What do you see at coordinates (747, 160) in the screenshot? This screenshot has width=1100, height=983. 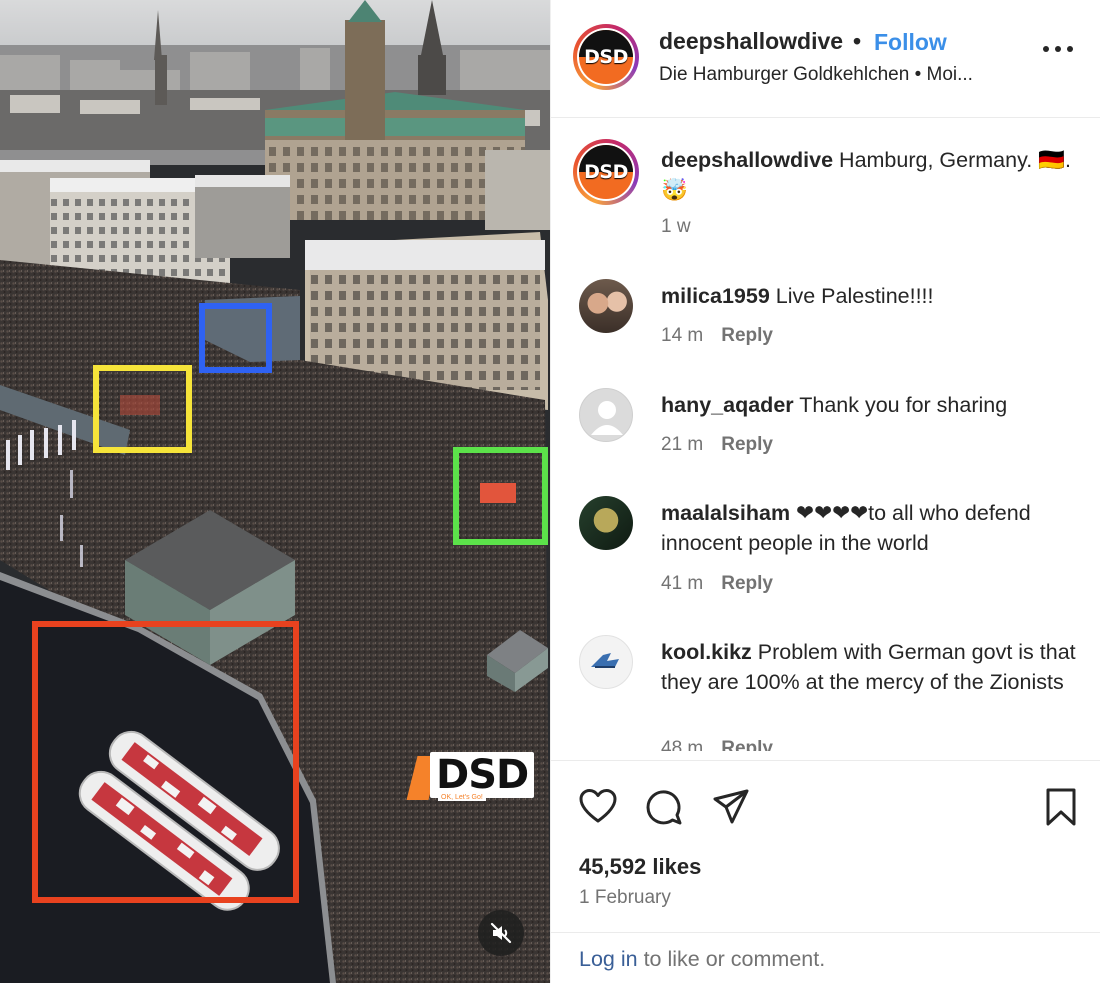 I see `caption-username: deepshallowdive` at bounding box center [747, 160].